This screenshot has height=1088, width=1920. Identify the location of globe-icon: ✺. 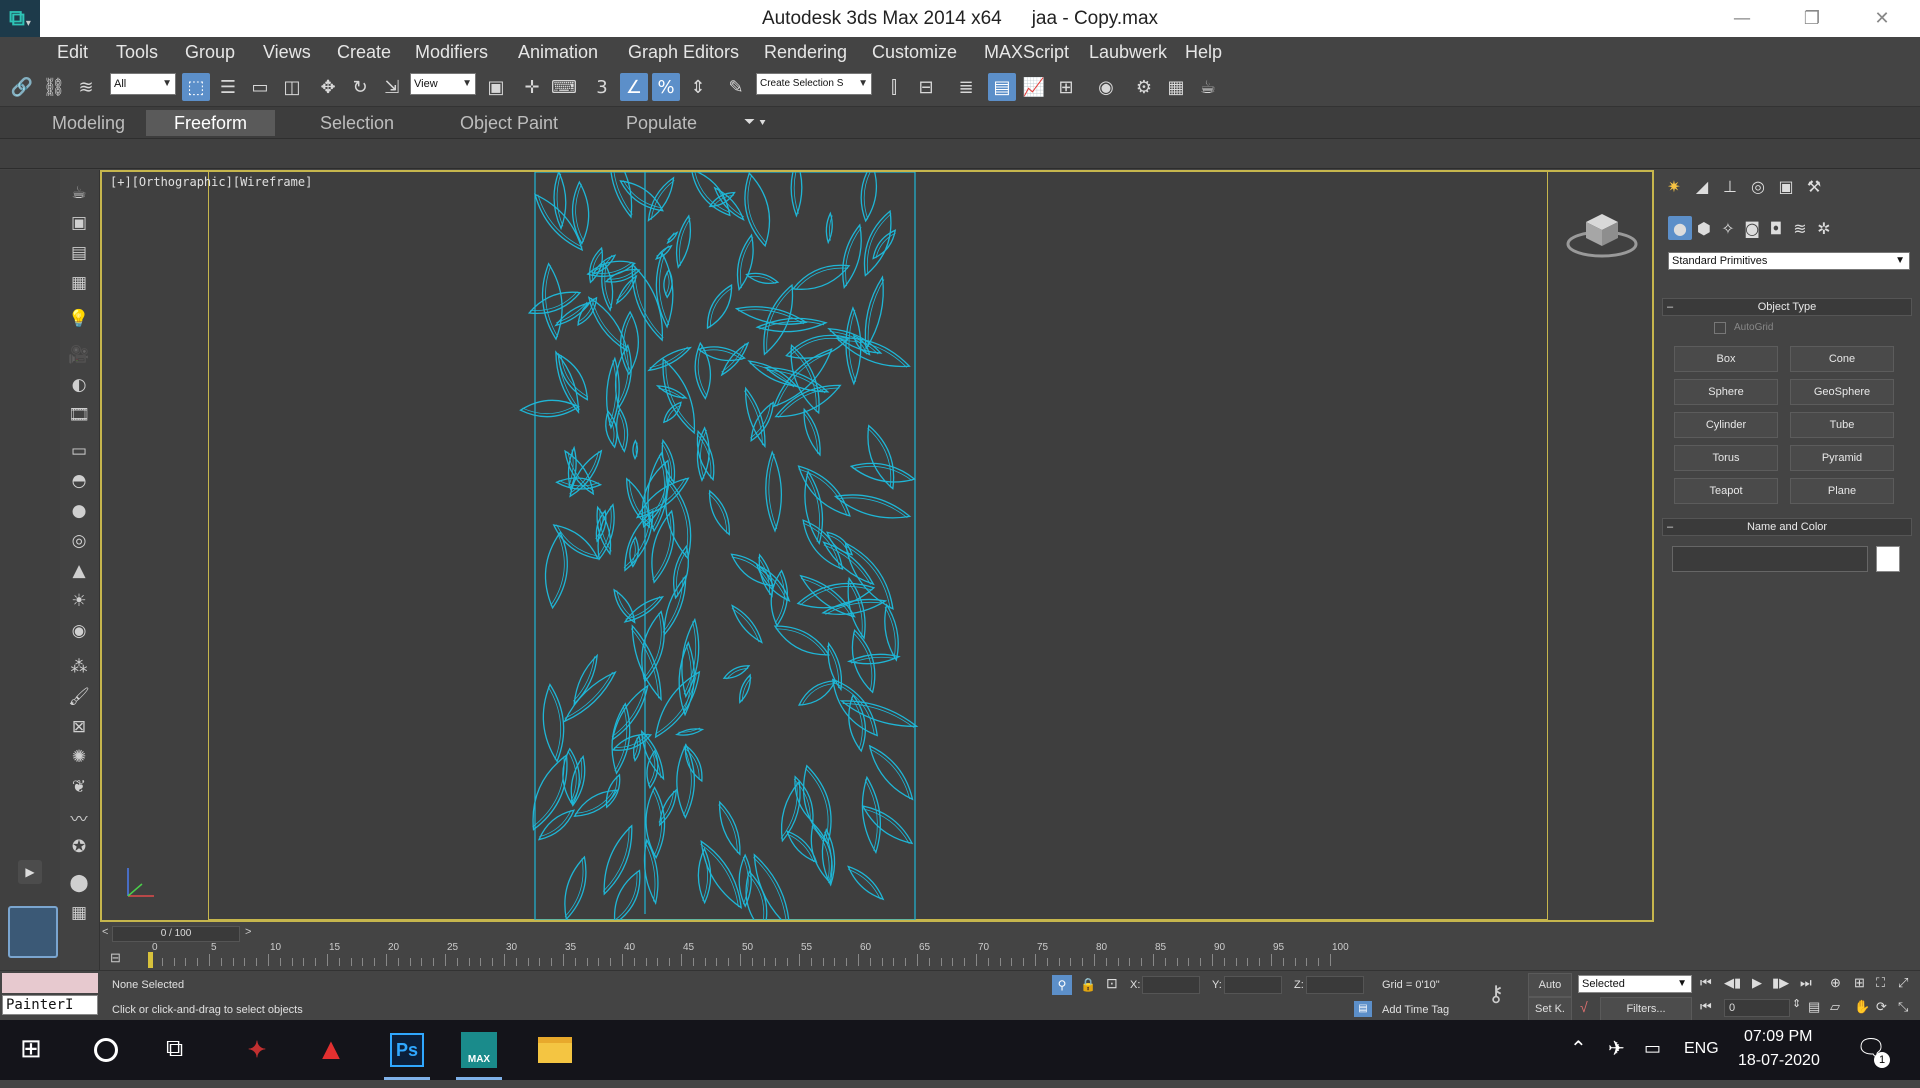
(79, 757).